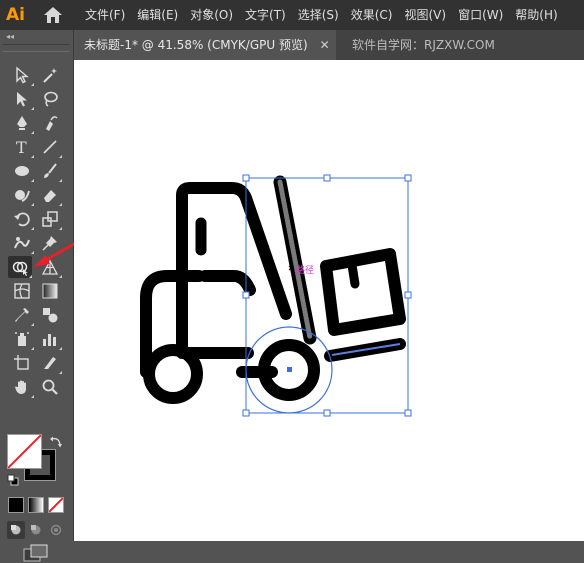  I want to click on menu-view: 视图(V), so click(425, 15).